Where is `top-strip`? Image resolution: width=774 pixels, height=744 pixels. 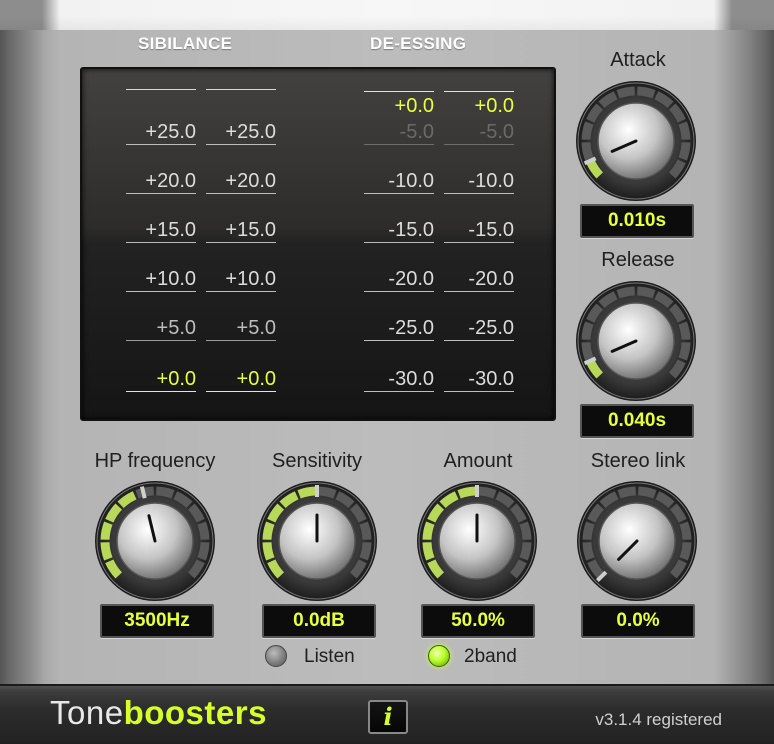 top-strip is located at coordinates (387, 15).